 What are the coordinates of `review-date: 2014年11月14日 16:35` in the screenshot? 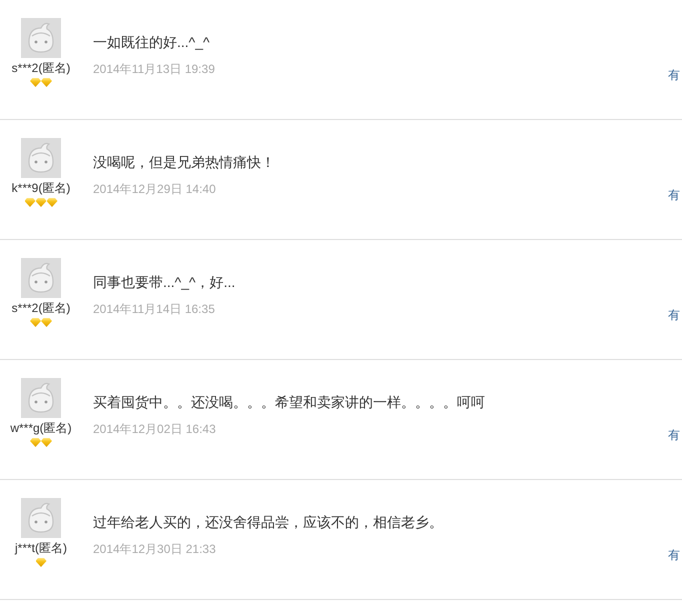 It's located at (154, 309).